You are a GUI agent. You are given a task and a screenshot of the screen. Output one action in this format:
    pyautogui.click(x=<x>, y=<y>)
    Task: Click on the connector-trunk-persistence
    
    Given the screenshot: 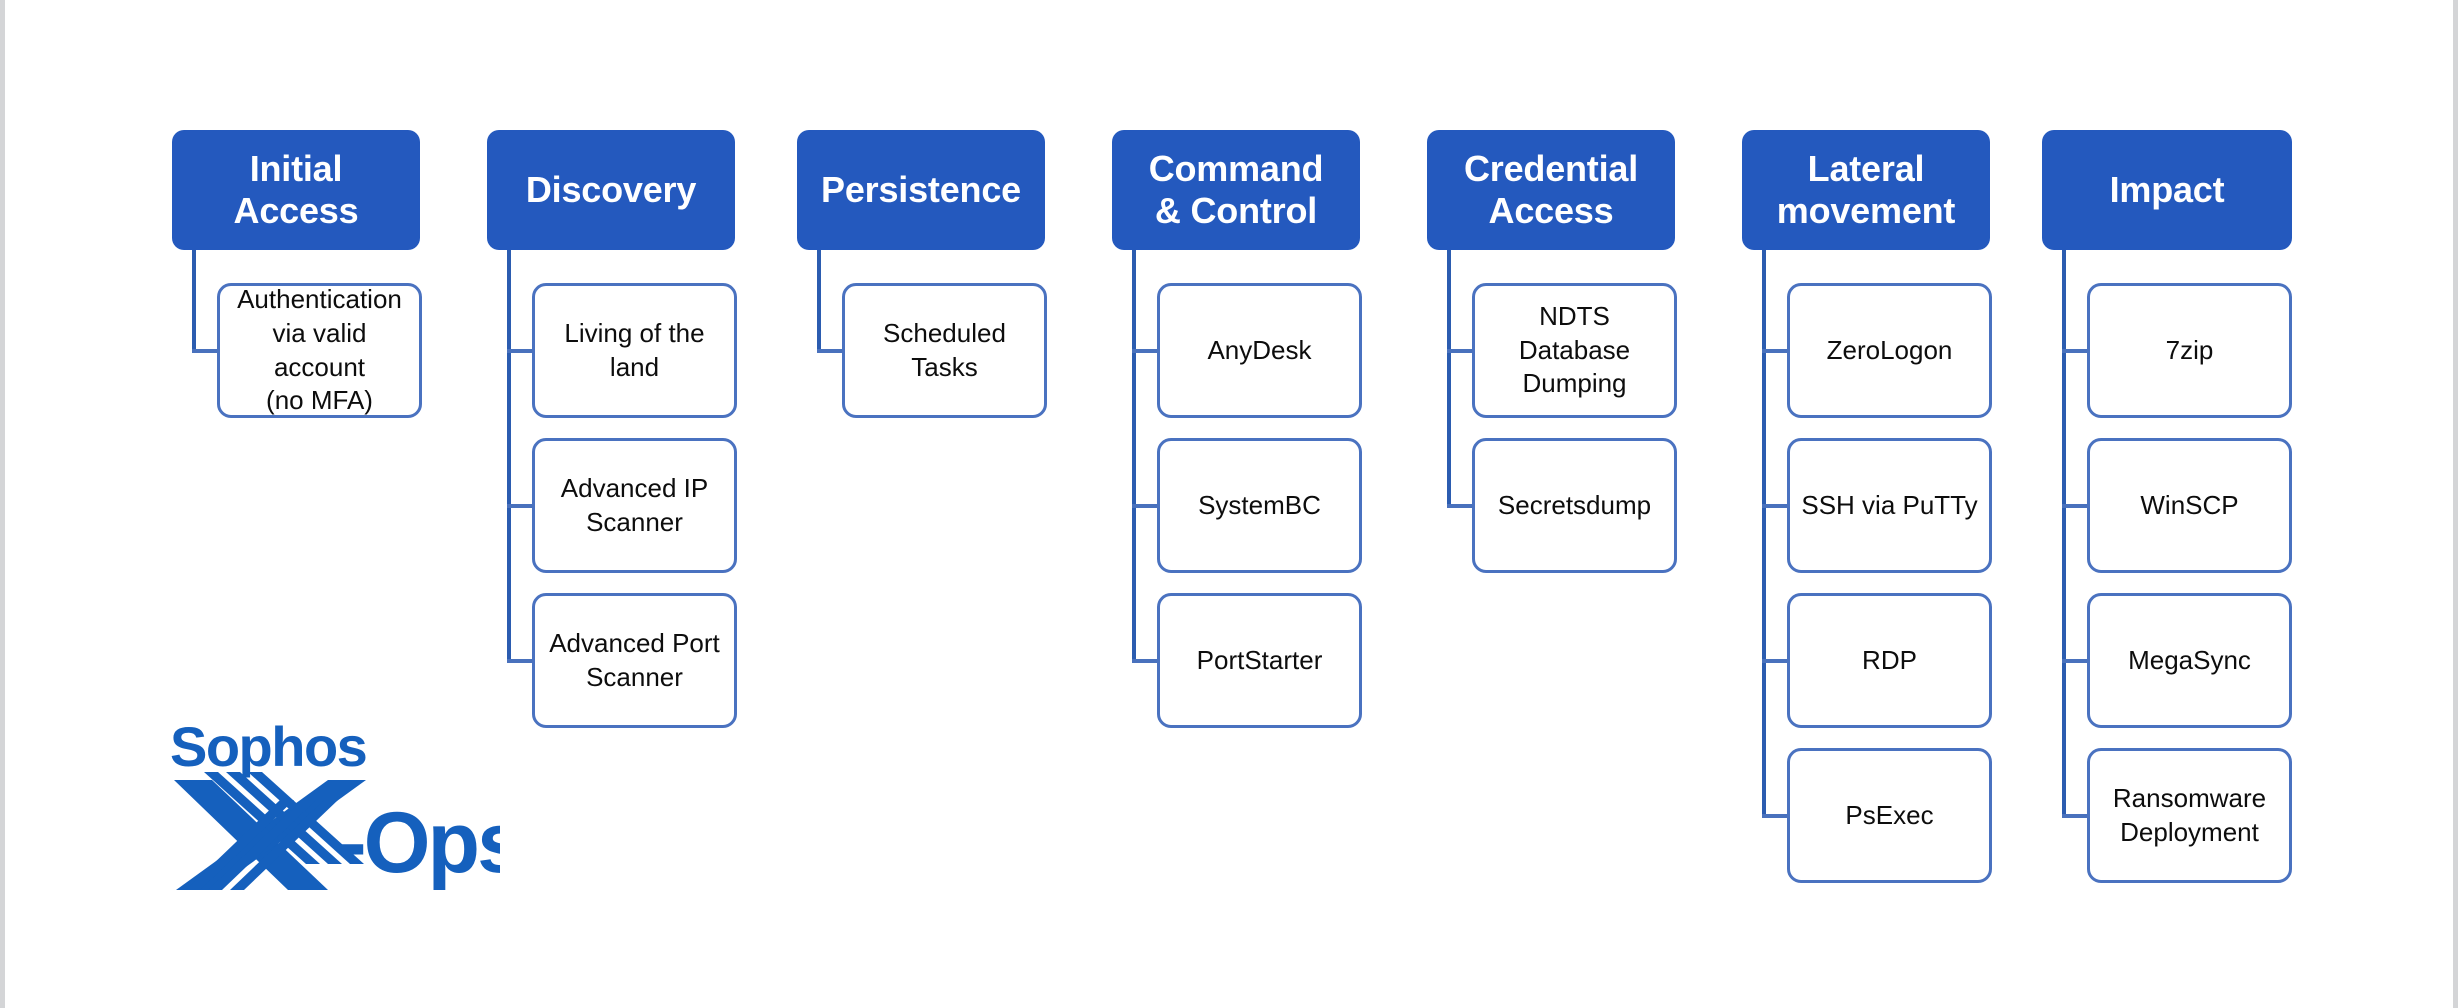 What is the action you would take?
    pyautogui.click(x=819, y=301)
    